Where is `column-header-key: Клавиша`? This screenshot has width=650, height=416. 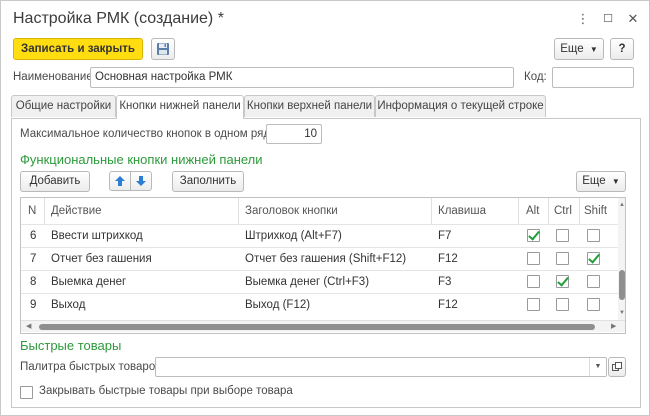
column-header-key: Клавиша is located at coordinates (462, 211).